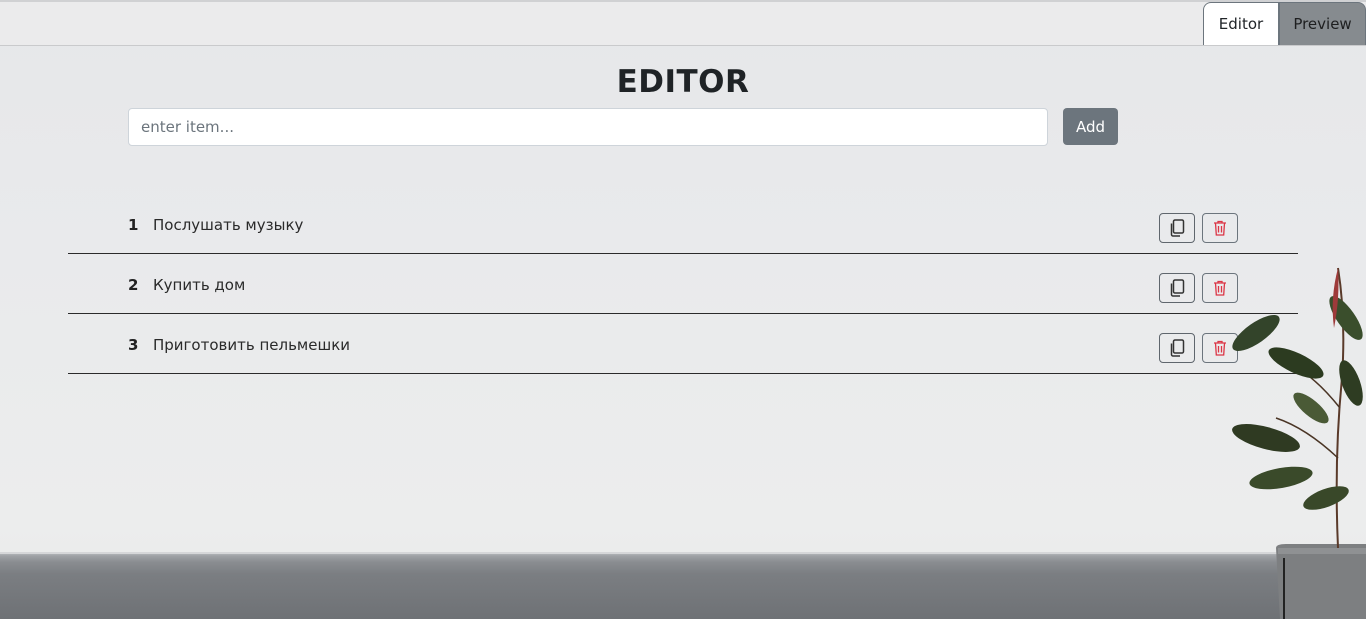 The height and width of the screenshot is (619, 1366). I want to click on list-item: 3 Приготовить пельмешки, so click(683, 344).